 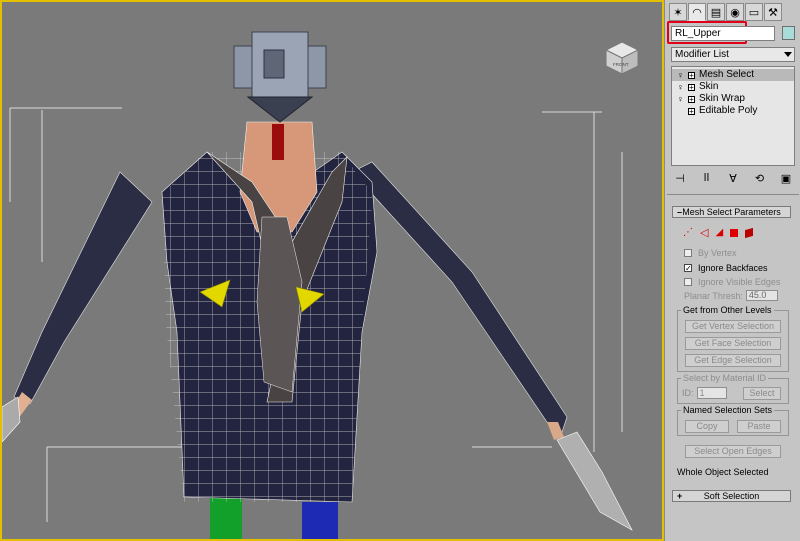 What do you see at coordinates (688, 232) in the screenshot?
I see `vertex-level-icon: ⋰` at bounding box center [688, 232].